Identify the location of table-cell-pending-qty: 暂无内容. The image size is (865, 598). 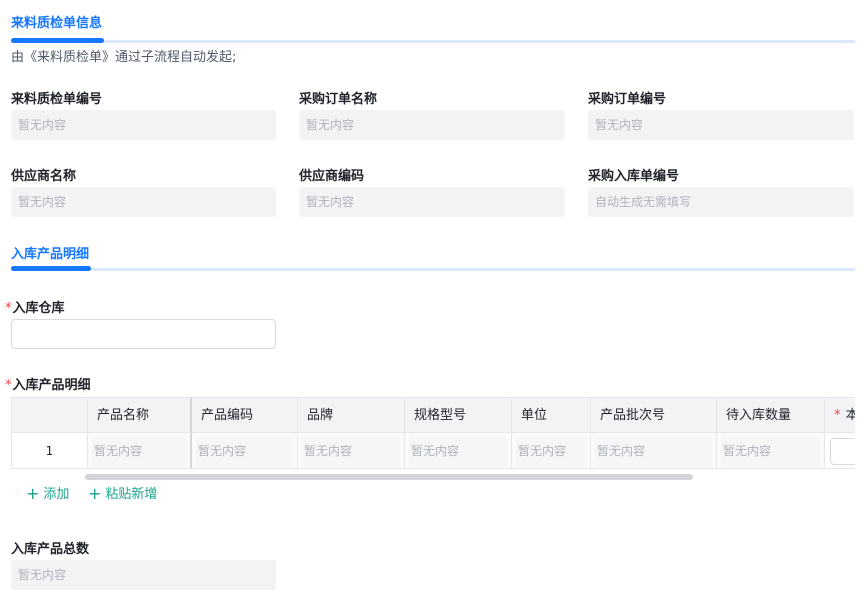
(771, 450).